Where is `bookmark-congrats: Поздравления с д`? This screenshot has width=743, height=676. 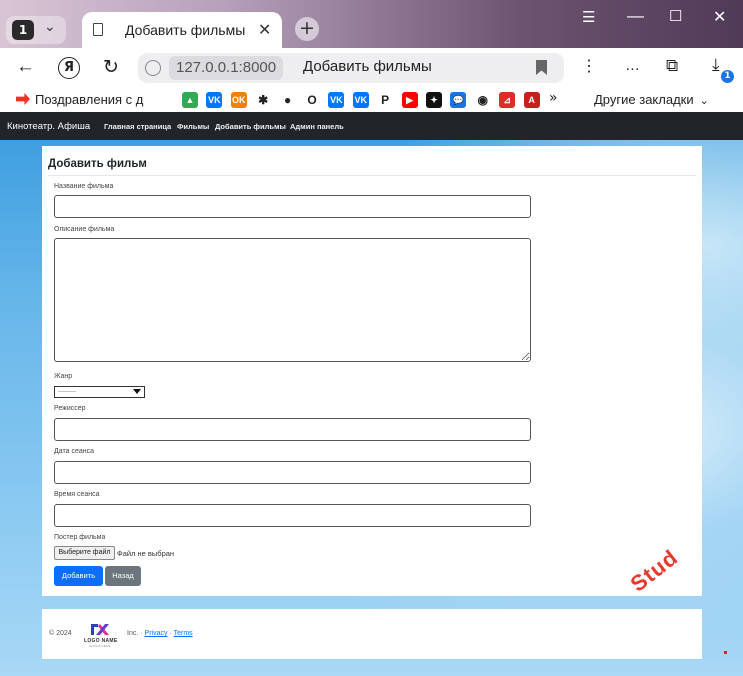
bookmark-congrats: Поздравления с д is located at coordinates (79, 99).